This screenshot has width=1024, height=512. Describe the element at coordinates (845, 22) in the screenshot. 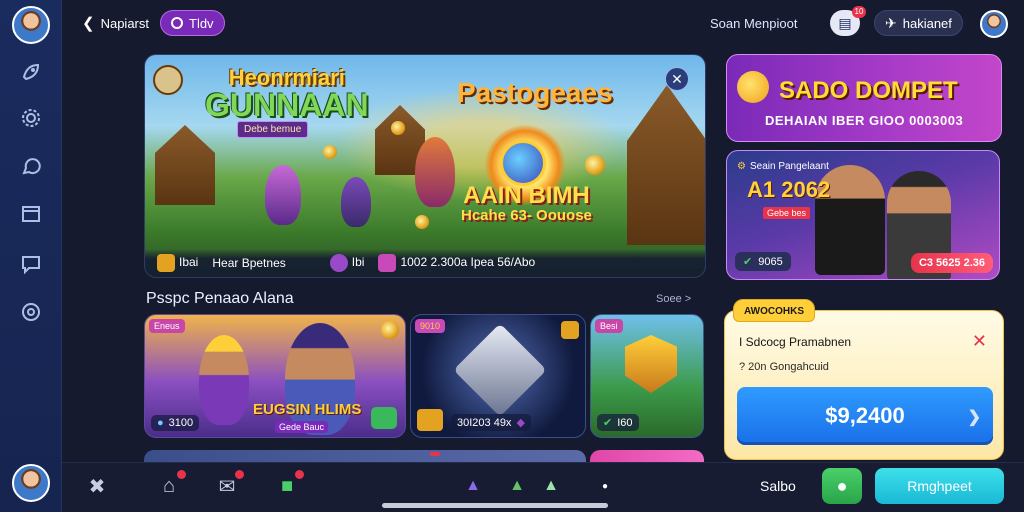

I see `bell-icon: ▤` at that location.